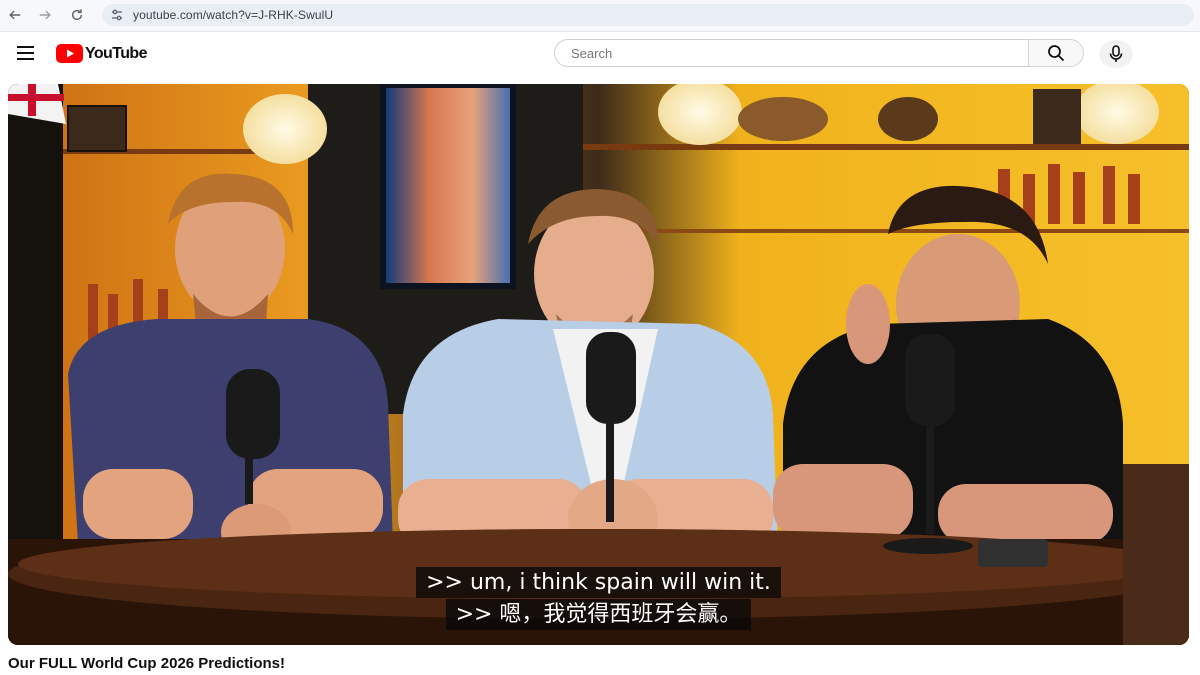 The height and width of the screenshot is (675, 1200). What do you see at coordinates (598, 582) in the screenshot?
I see `caption-line-english: >> um, i think spain will win it.` at bounding box center [598, 582].